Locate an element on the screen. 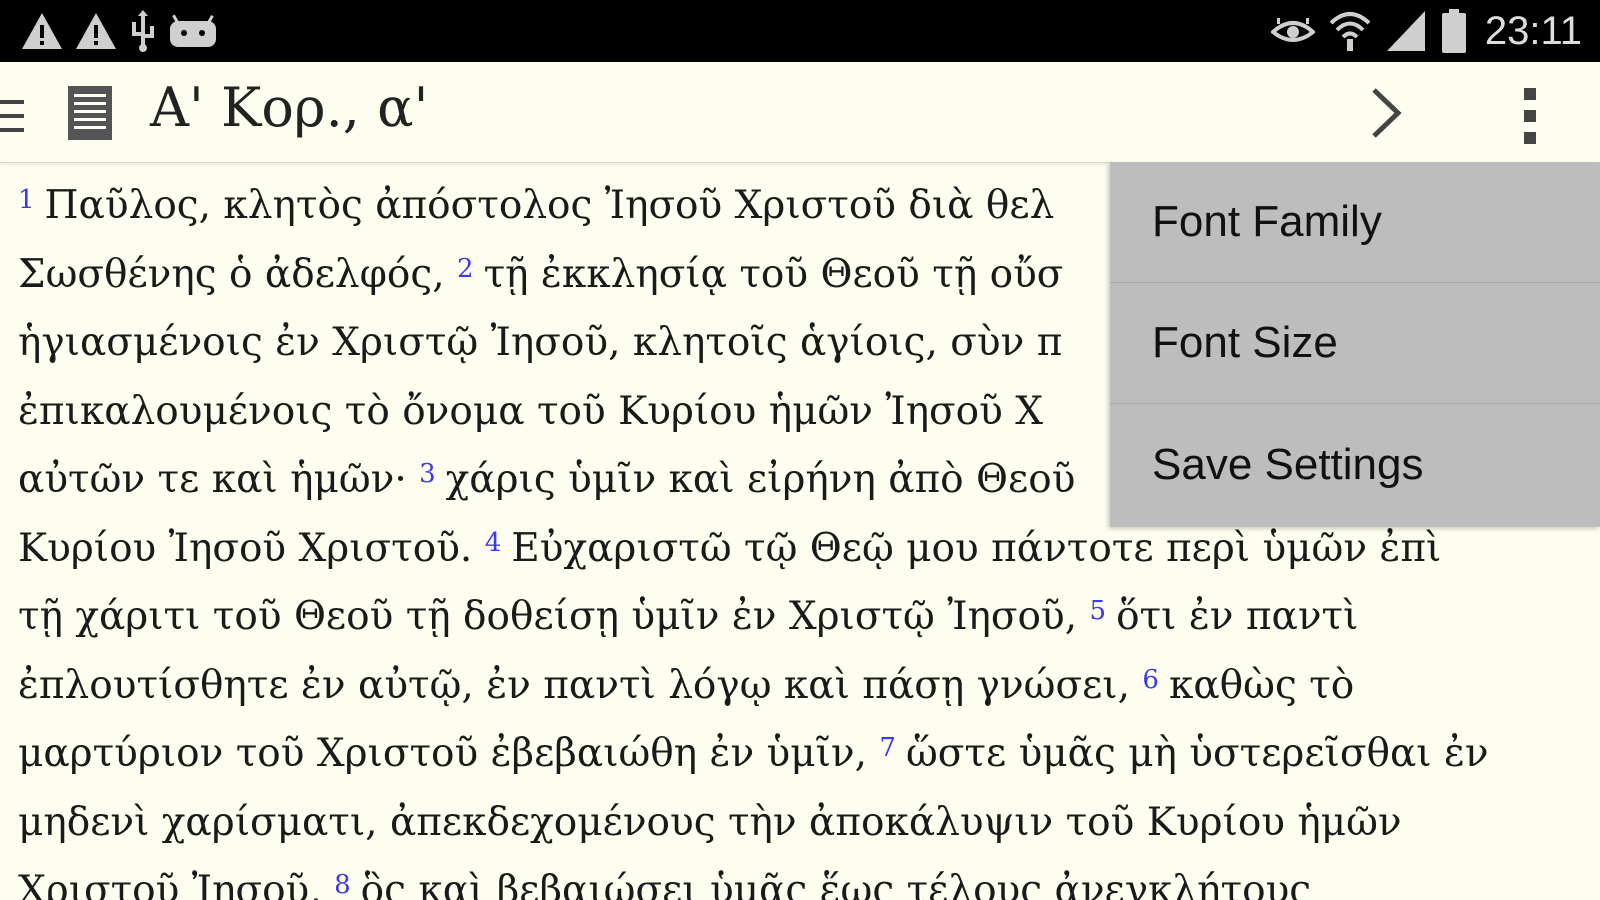 Image resolution: width=1600 pixels, height=900 pixels. status-bar-system: 23:11 is located at coordinates (1426, 31).